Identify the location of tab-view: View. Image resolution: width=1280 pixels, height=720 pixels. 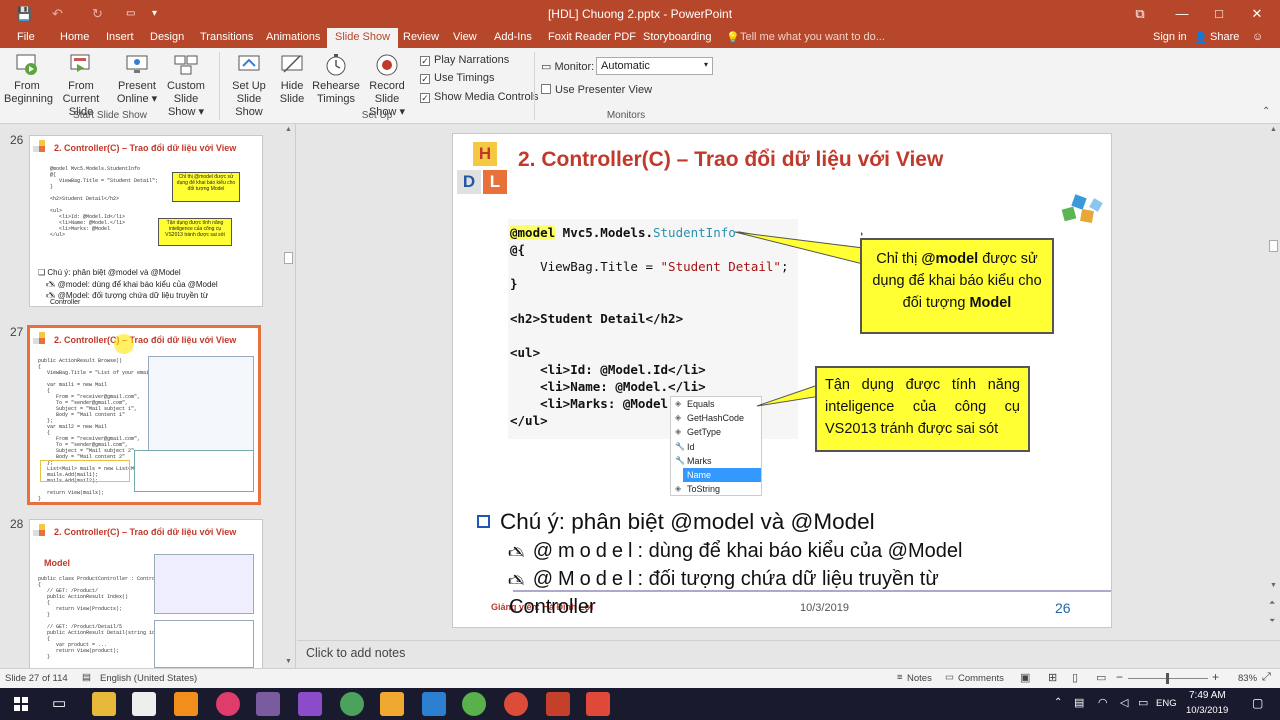
(465, 37).